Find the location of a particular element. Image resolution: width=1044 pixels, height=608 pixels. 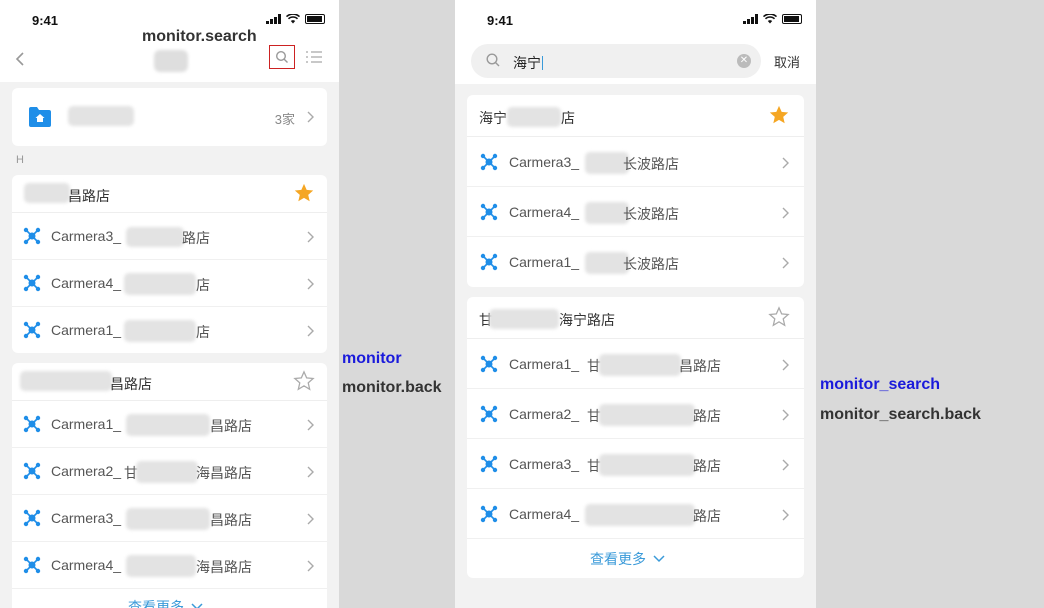

camera-row: Carmera1_ 长波路店 is located at coordinates (635, 262).